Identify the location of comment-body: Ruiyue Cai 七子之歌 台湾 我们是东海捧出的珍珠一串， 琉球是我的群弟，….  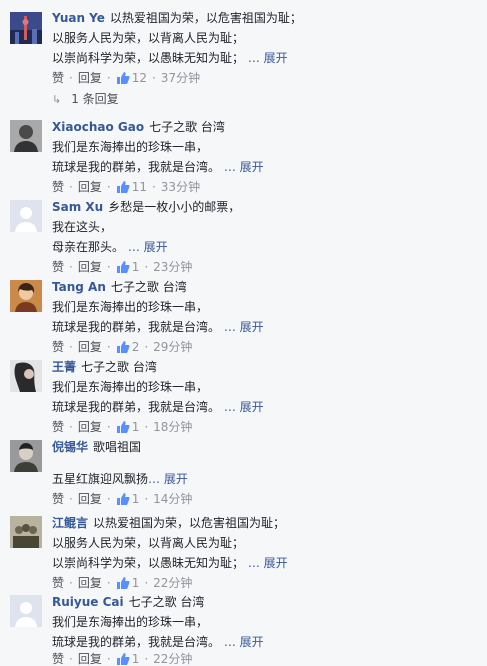
(266, 629).